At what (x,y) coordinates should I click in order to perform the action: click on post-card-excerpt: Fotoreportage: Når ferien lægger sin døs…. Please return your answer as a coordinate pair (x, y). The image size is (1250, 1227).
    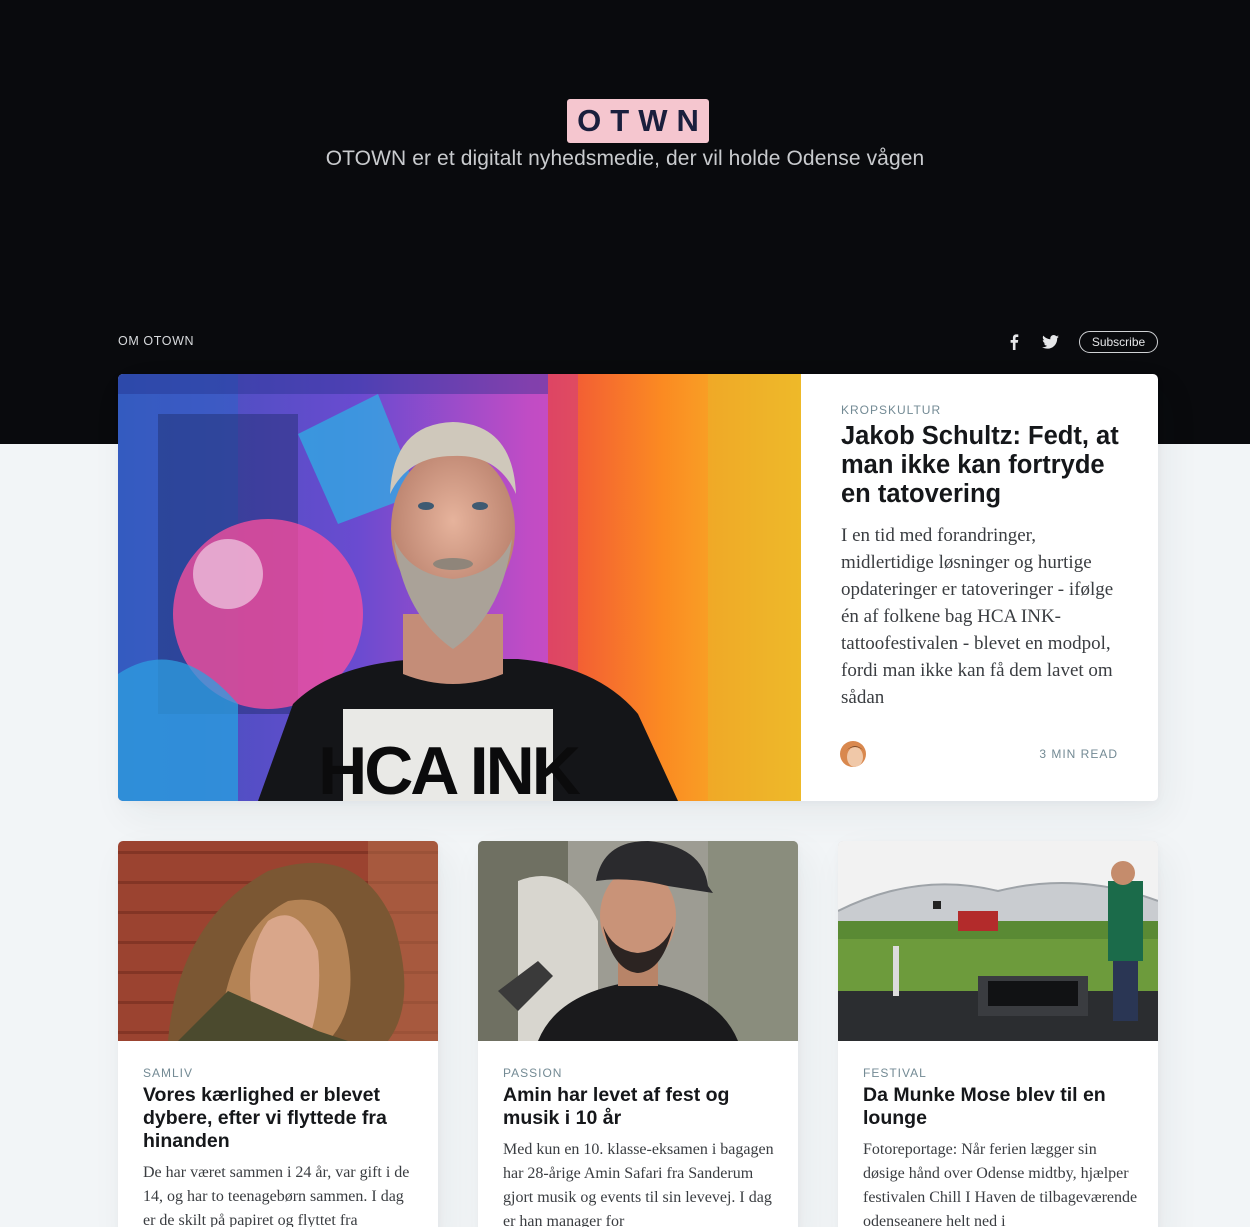
    Looking at the image, I should click on (1000, 1182).